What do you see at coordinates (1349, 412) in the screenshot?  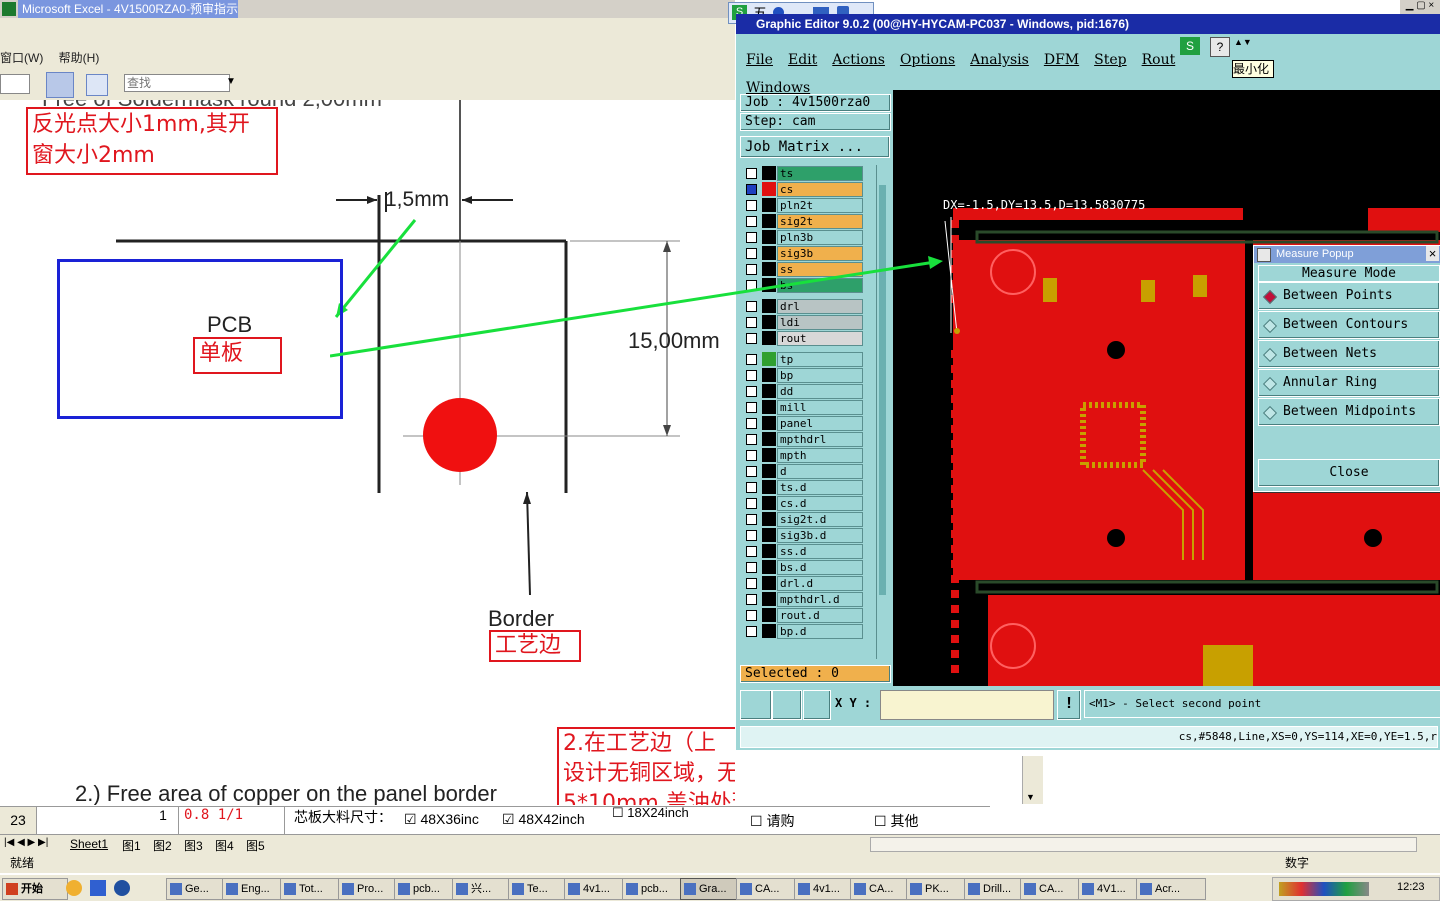 I see `option-between-midpoints: Between Midpoints` at bounding box center [1349, 412].